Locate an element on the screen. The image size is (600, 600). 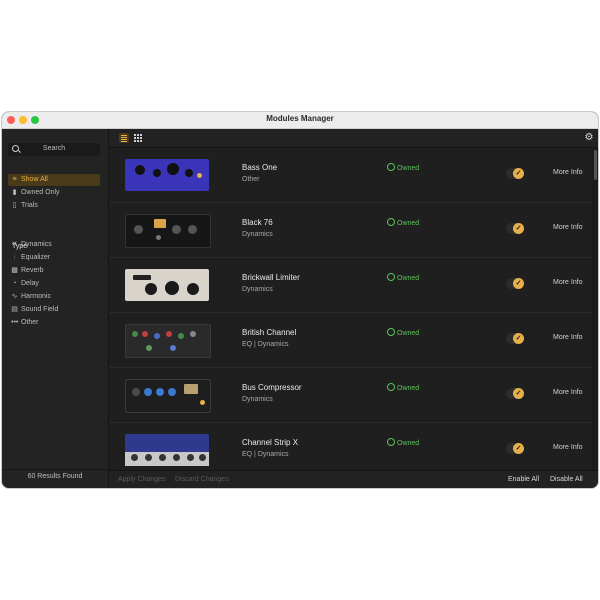
module-name: Bass One is located at coordinates (259, 167).